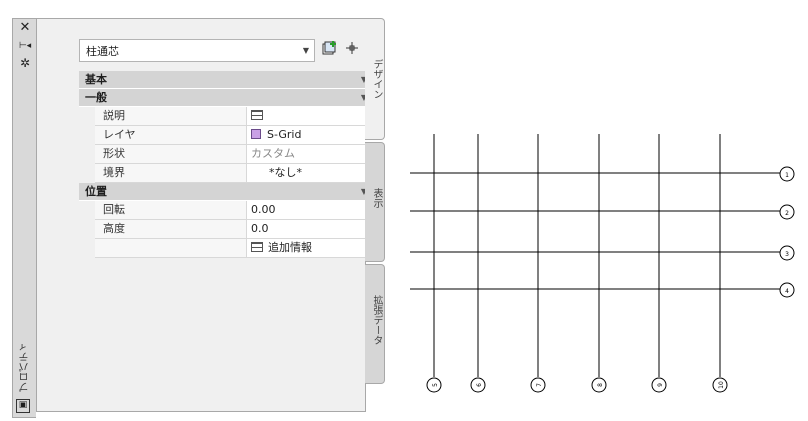 The width and height of the screenshot is (808, 421). I want to click on tab-extended-data: 拡張データ, so click(375, 324).